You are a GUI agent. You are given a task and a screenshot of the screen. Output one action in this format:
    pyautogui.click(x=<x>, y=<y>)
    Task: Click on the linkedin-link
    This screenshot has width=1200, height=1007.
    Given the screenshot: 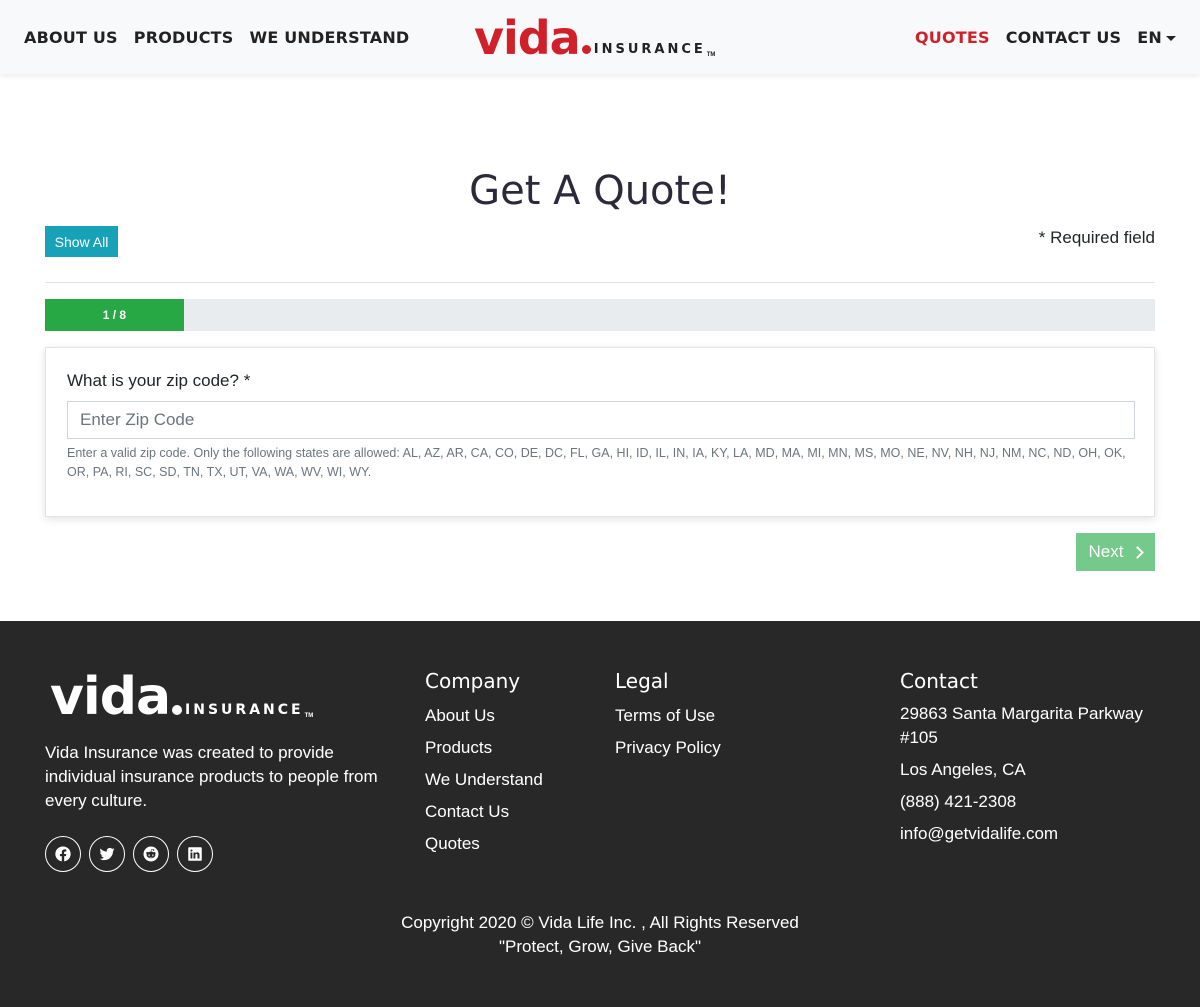 What is the action you would take?
    pyautogui.click(x=195, y=854)
    